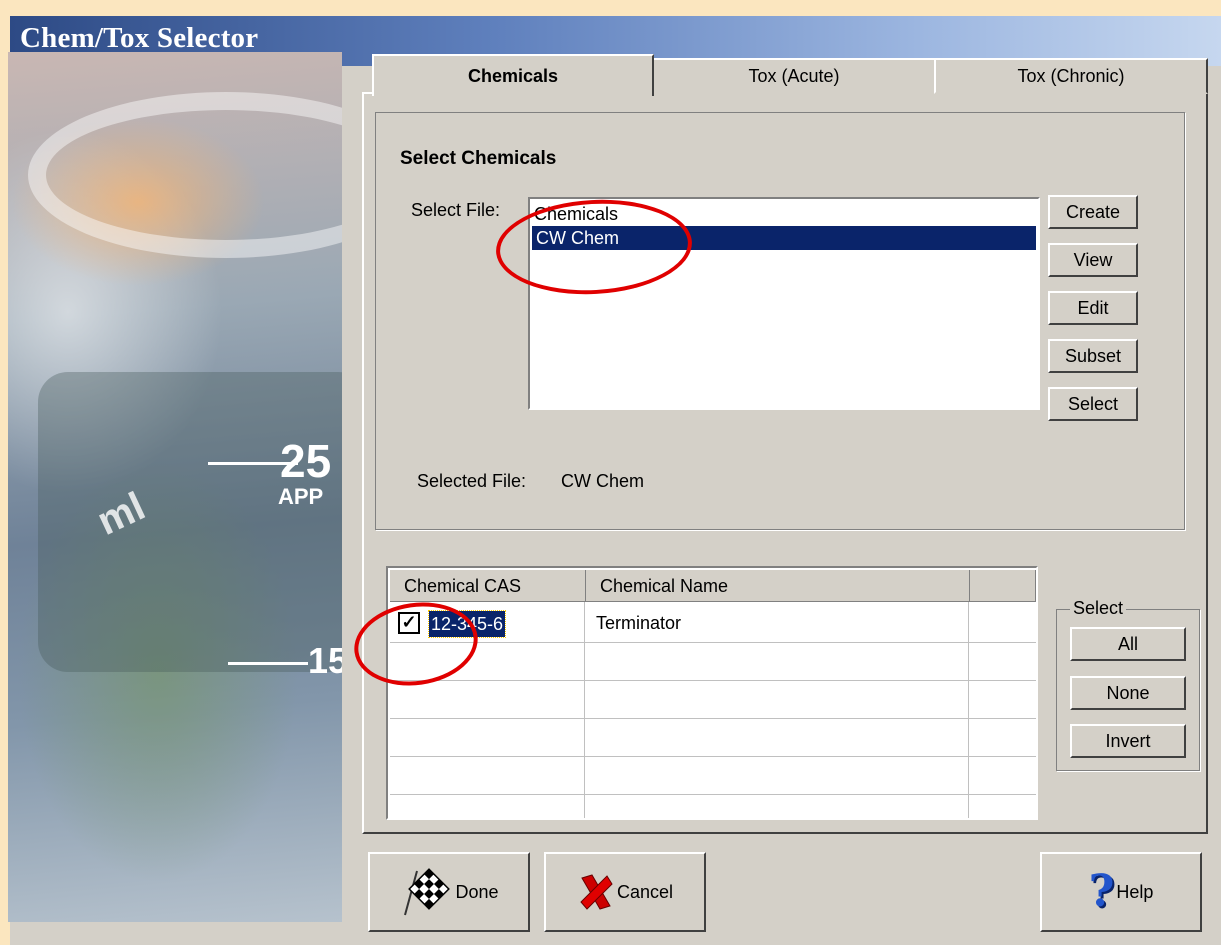 The width and height of the screenshot is (1221, 945). Describe the element at coordinates (794, 76) in the screenshot. I see `tab-tox-acute: Tox (Acute)` at that location.